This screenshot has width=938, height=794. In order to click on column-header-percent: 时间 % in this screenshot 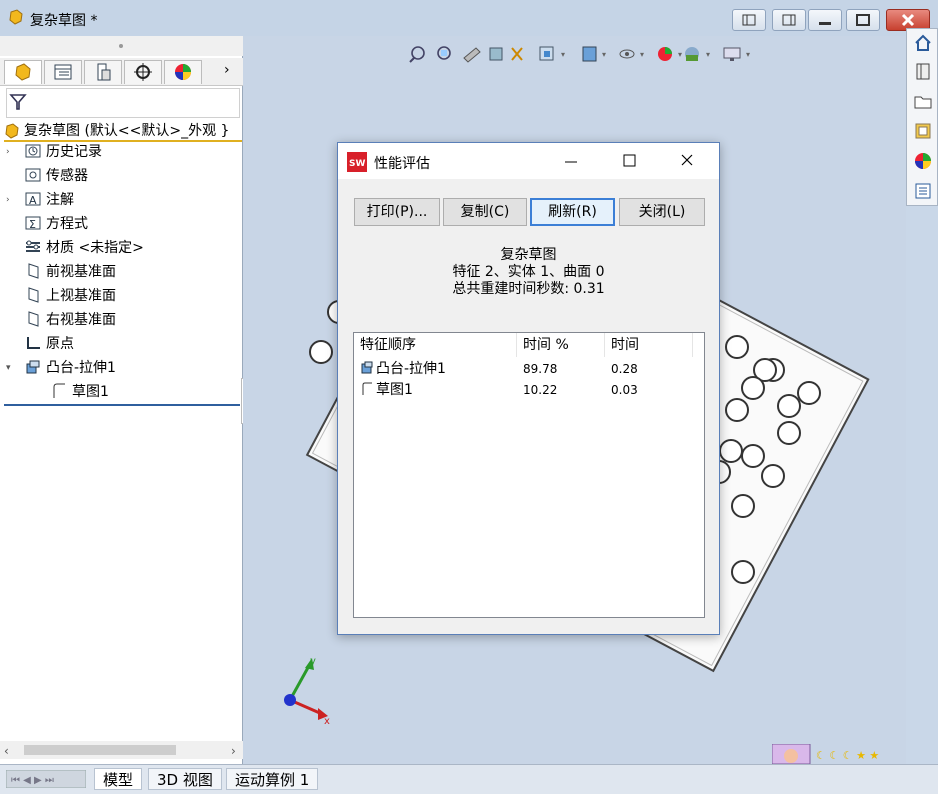, I will do `click(561, 345)`.